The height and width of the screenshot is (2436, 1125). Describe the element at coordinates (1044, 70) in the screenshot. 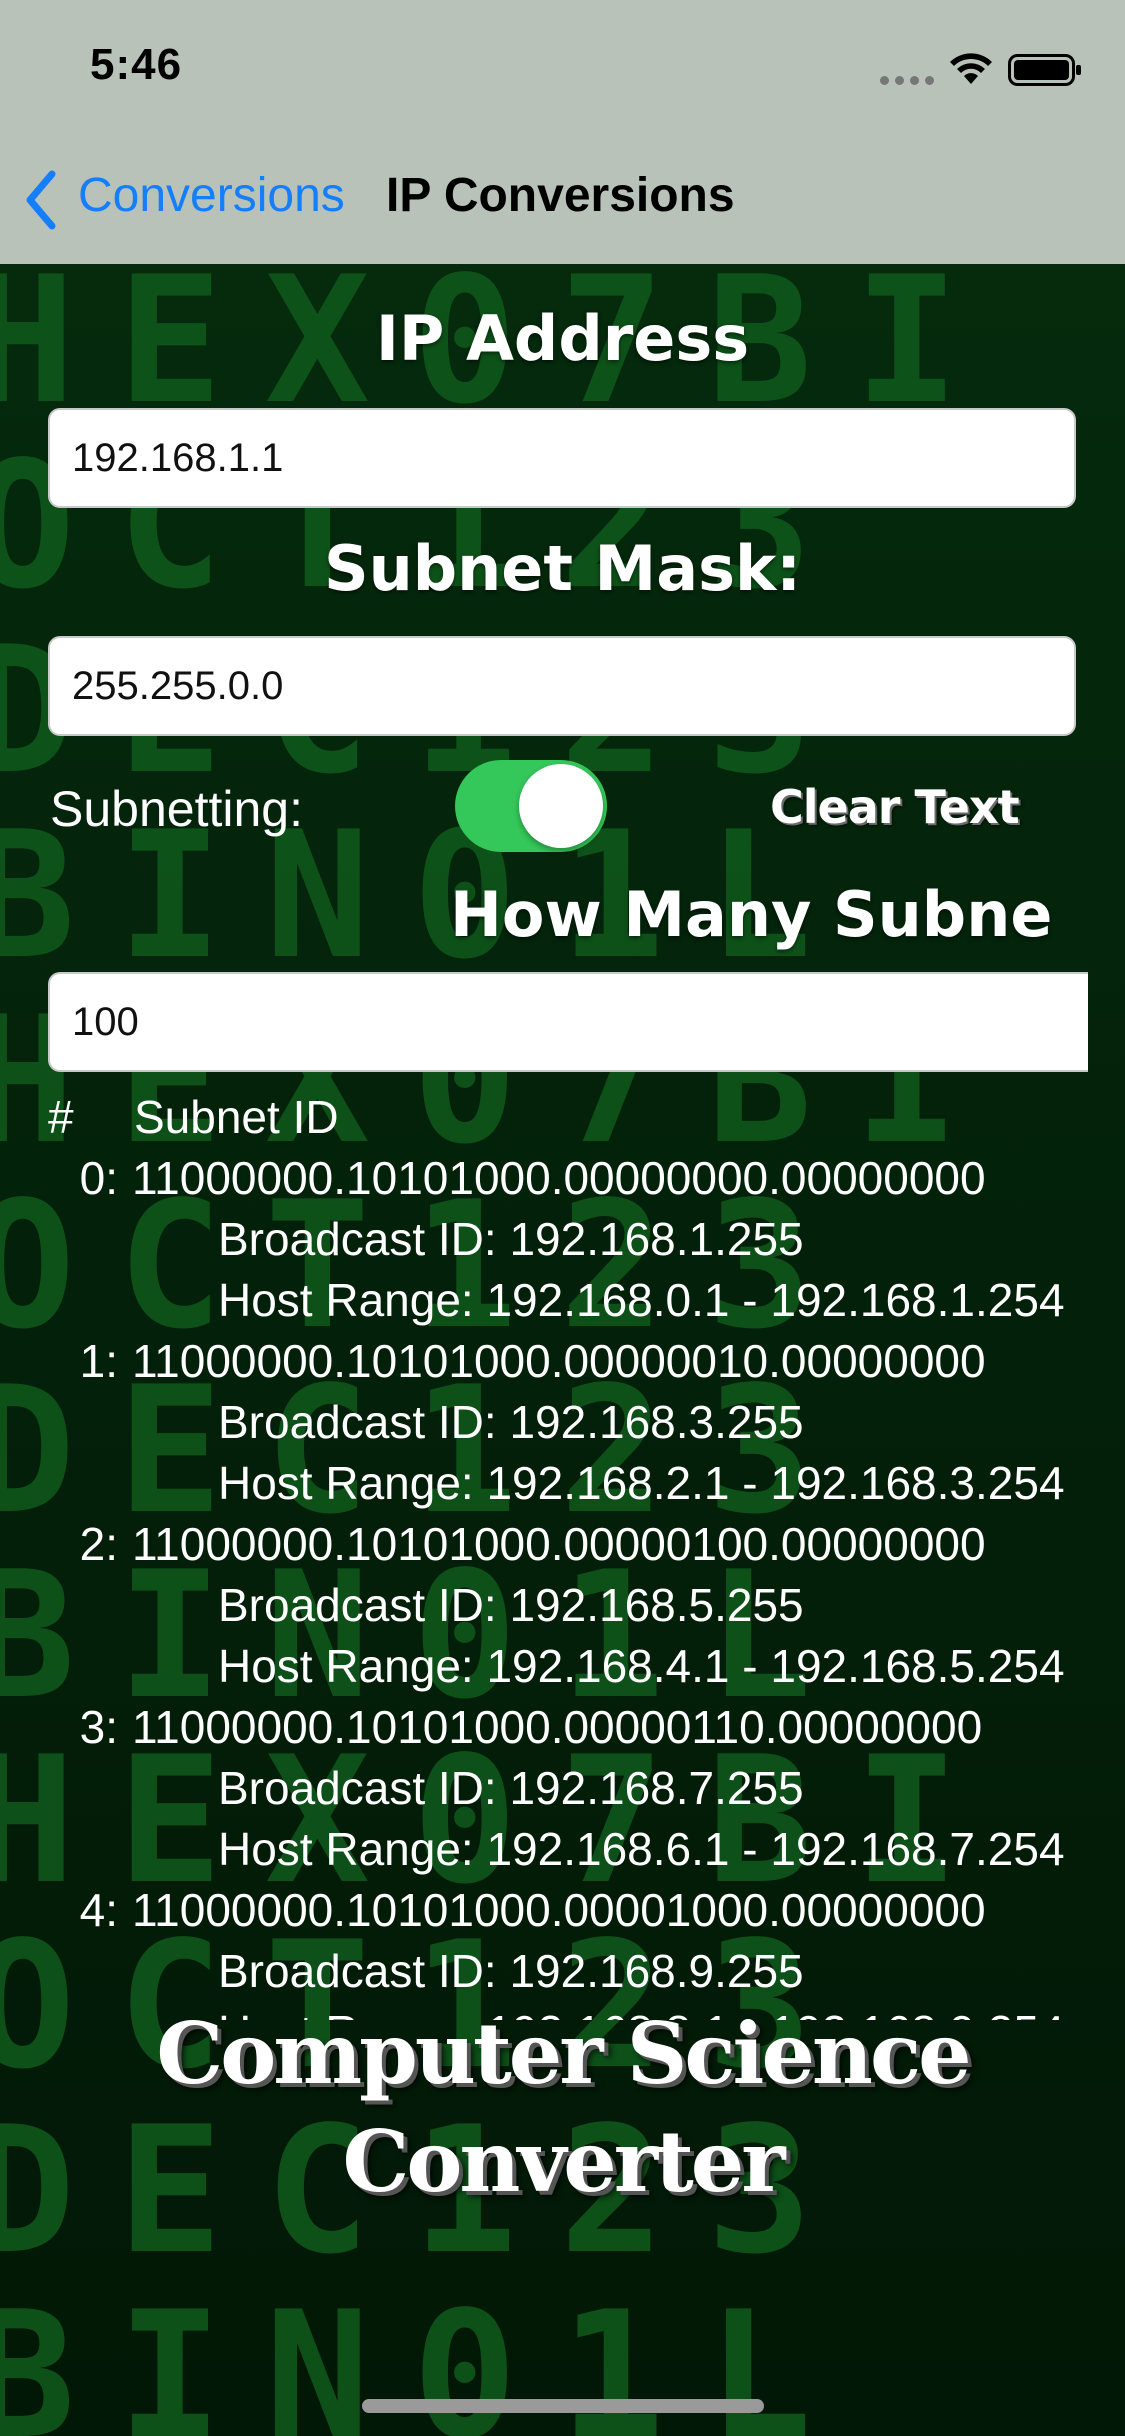

I see `battery-icon` at that location.